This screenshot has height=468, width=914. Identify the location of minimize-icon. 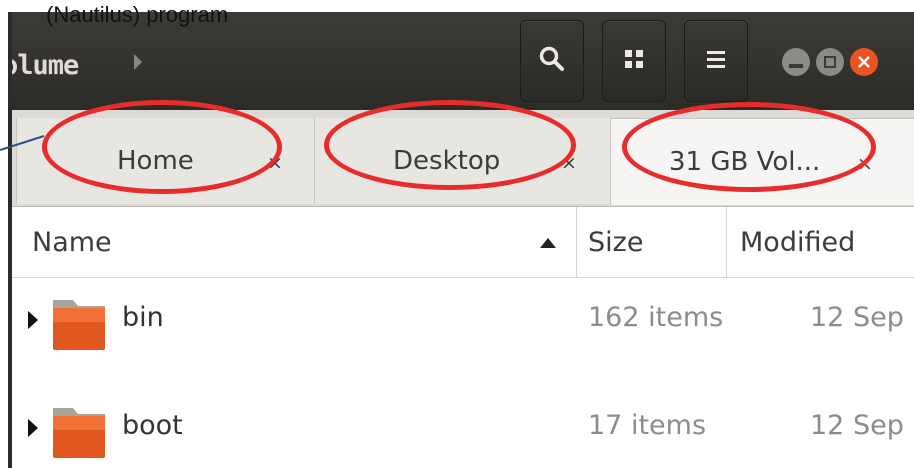
(796, 62).